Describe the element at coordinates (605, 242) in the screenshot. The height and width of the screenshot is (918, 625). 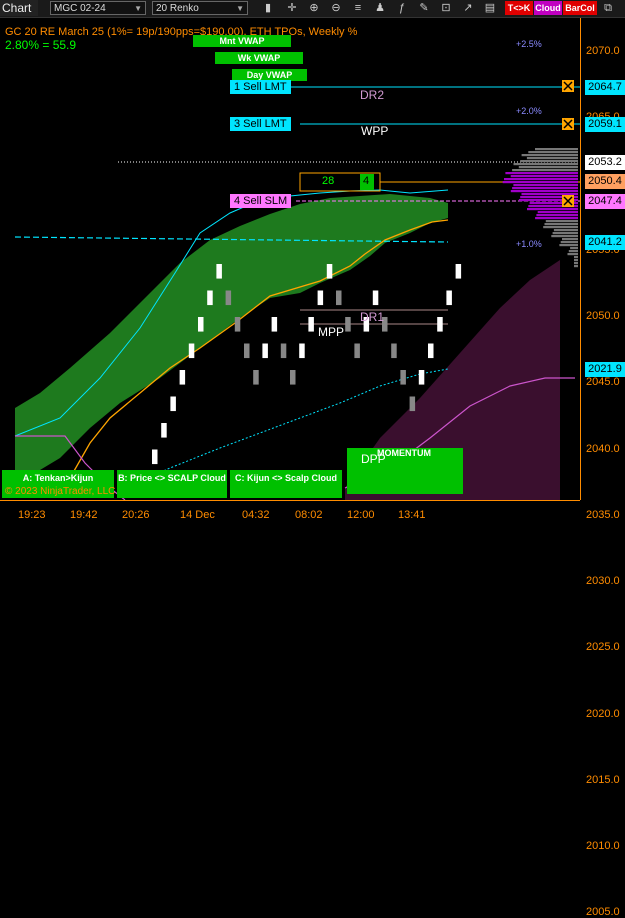
I see `percent-price-box: 2041.2` at that location.